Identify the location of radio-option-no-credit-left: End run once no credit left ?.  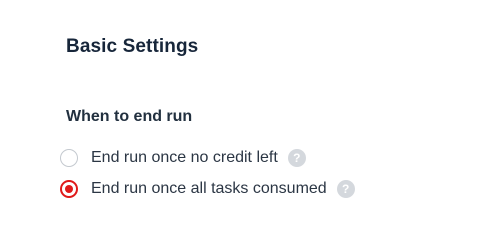
(183, 158).